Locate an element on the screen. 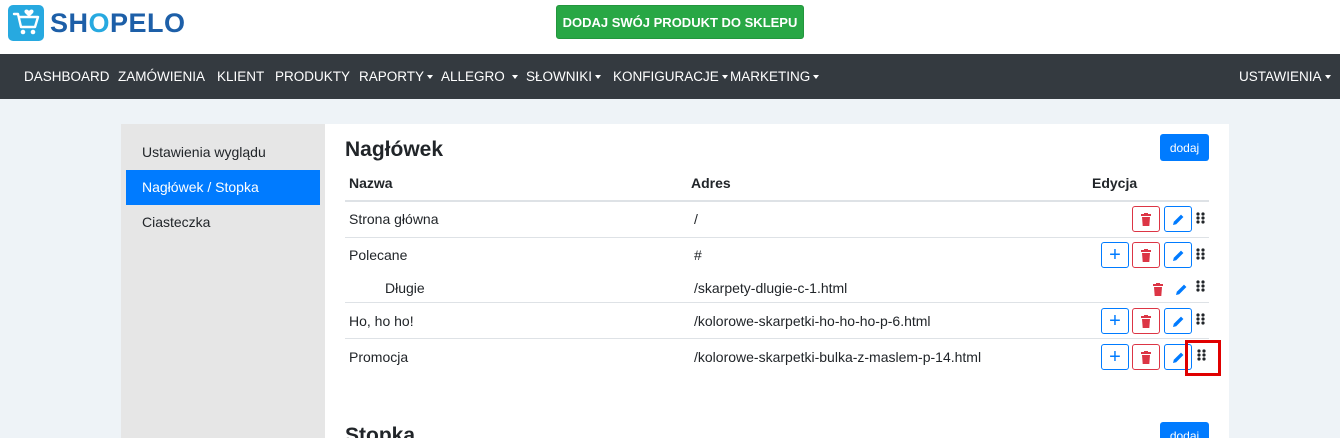  sidebar-item-appearance: Ustawienia wyglądu is located at coordinates (223, 152).